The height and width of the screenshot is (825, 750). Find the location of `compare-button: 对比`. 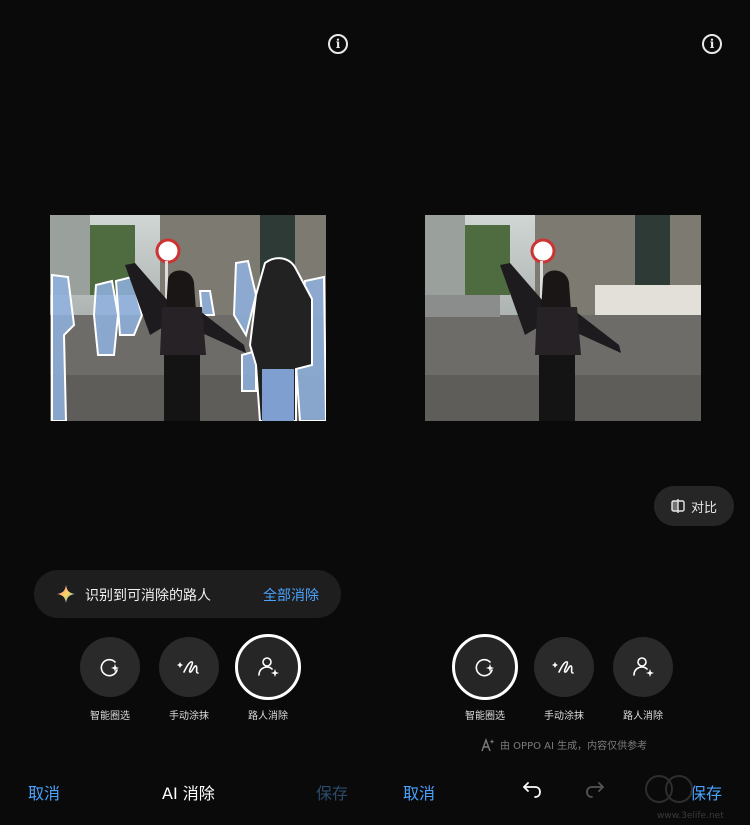

compare-button: 对比 is located at coordinates (694, 506).